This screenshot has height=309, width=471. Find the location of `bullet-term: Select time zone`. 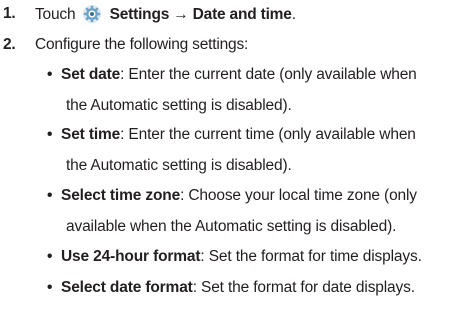

bullet-term: Select time zone is located at coordinates (121, 195).